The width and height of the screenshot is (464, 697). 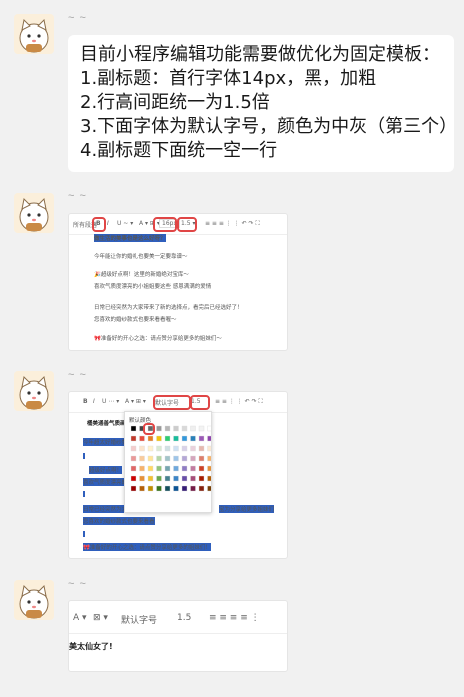 I want to click on underline-icon: U ⋯ ▾, so click(x=111, y=401).